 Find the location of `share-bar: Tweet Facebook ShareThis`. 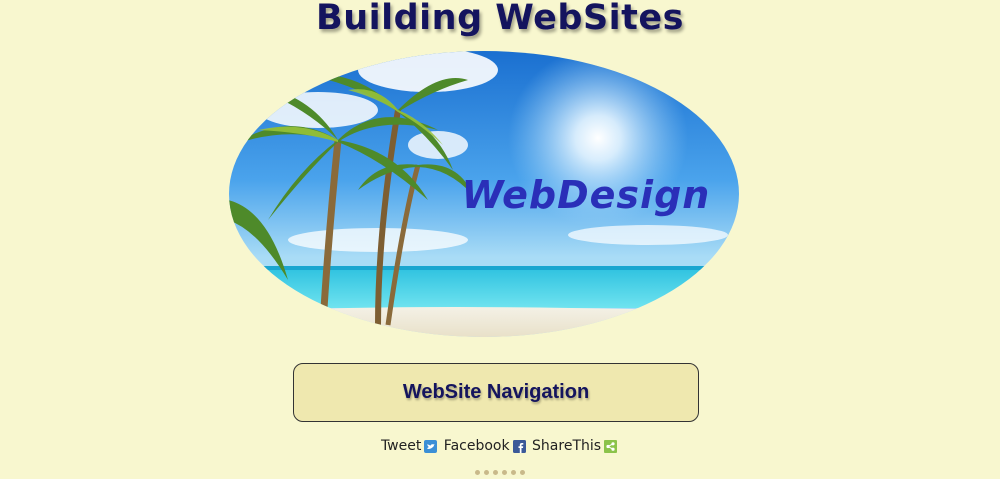

share-bar: Tweet Facebook ShareThis is located at coordinates (500, 446).